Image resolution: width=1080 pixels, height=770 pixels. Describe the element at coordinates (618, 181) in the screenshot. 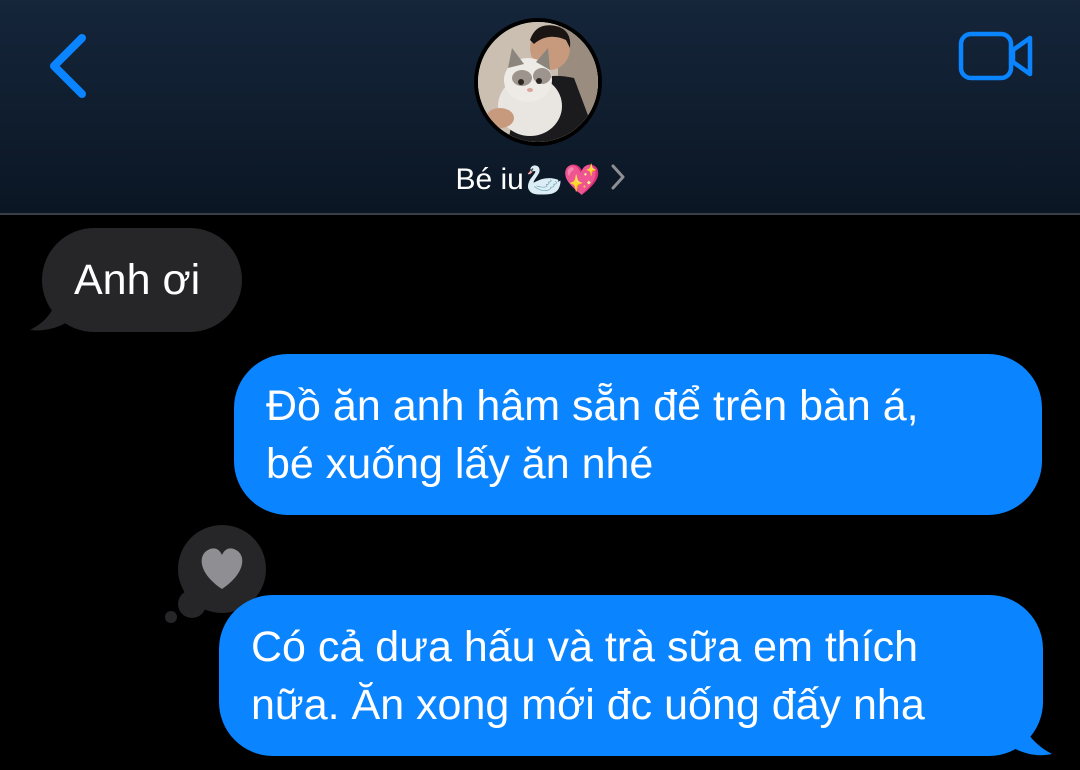

I see `chevron-right-icon` at that location.